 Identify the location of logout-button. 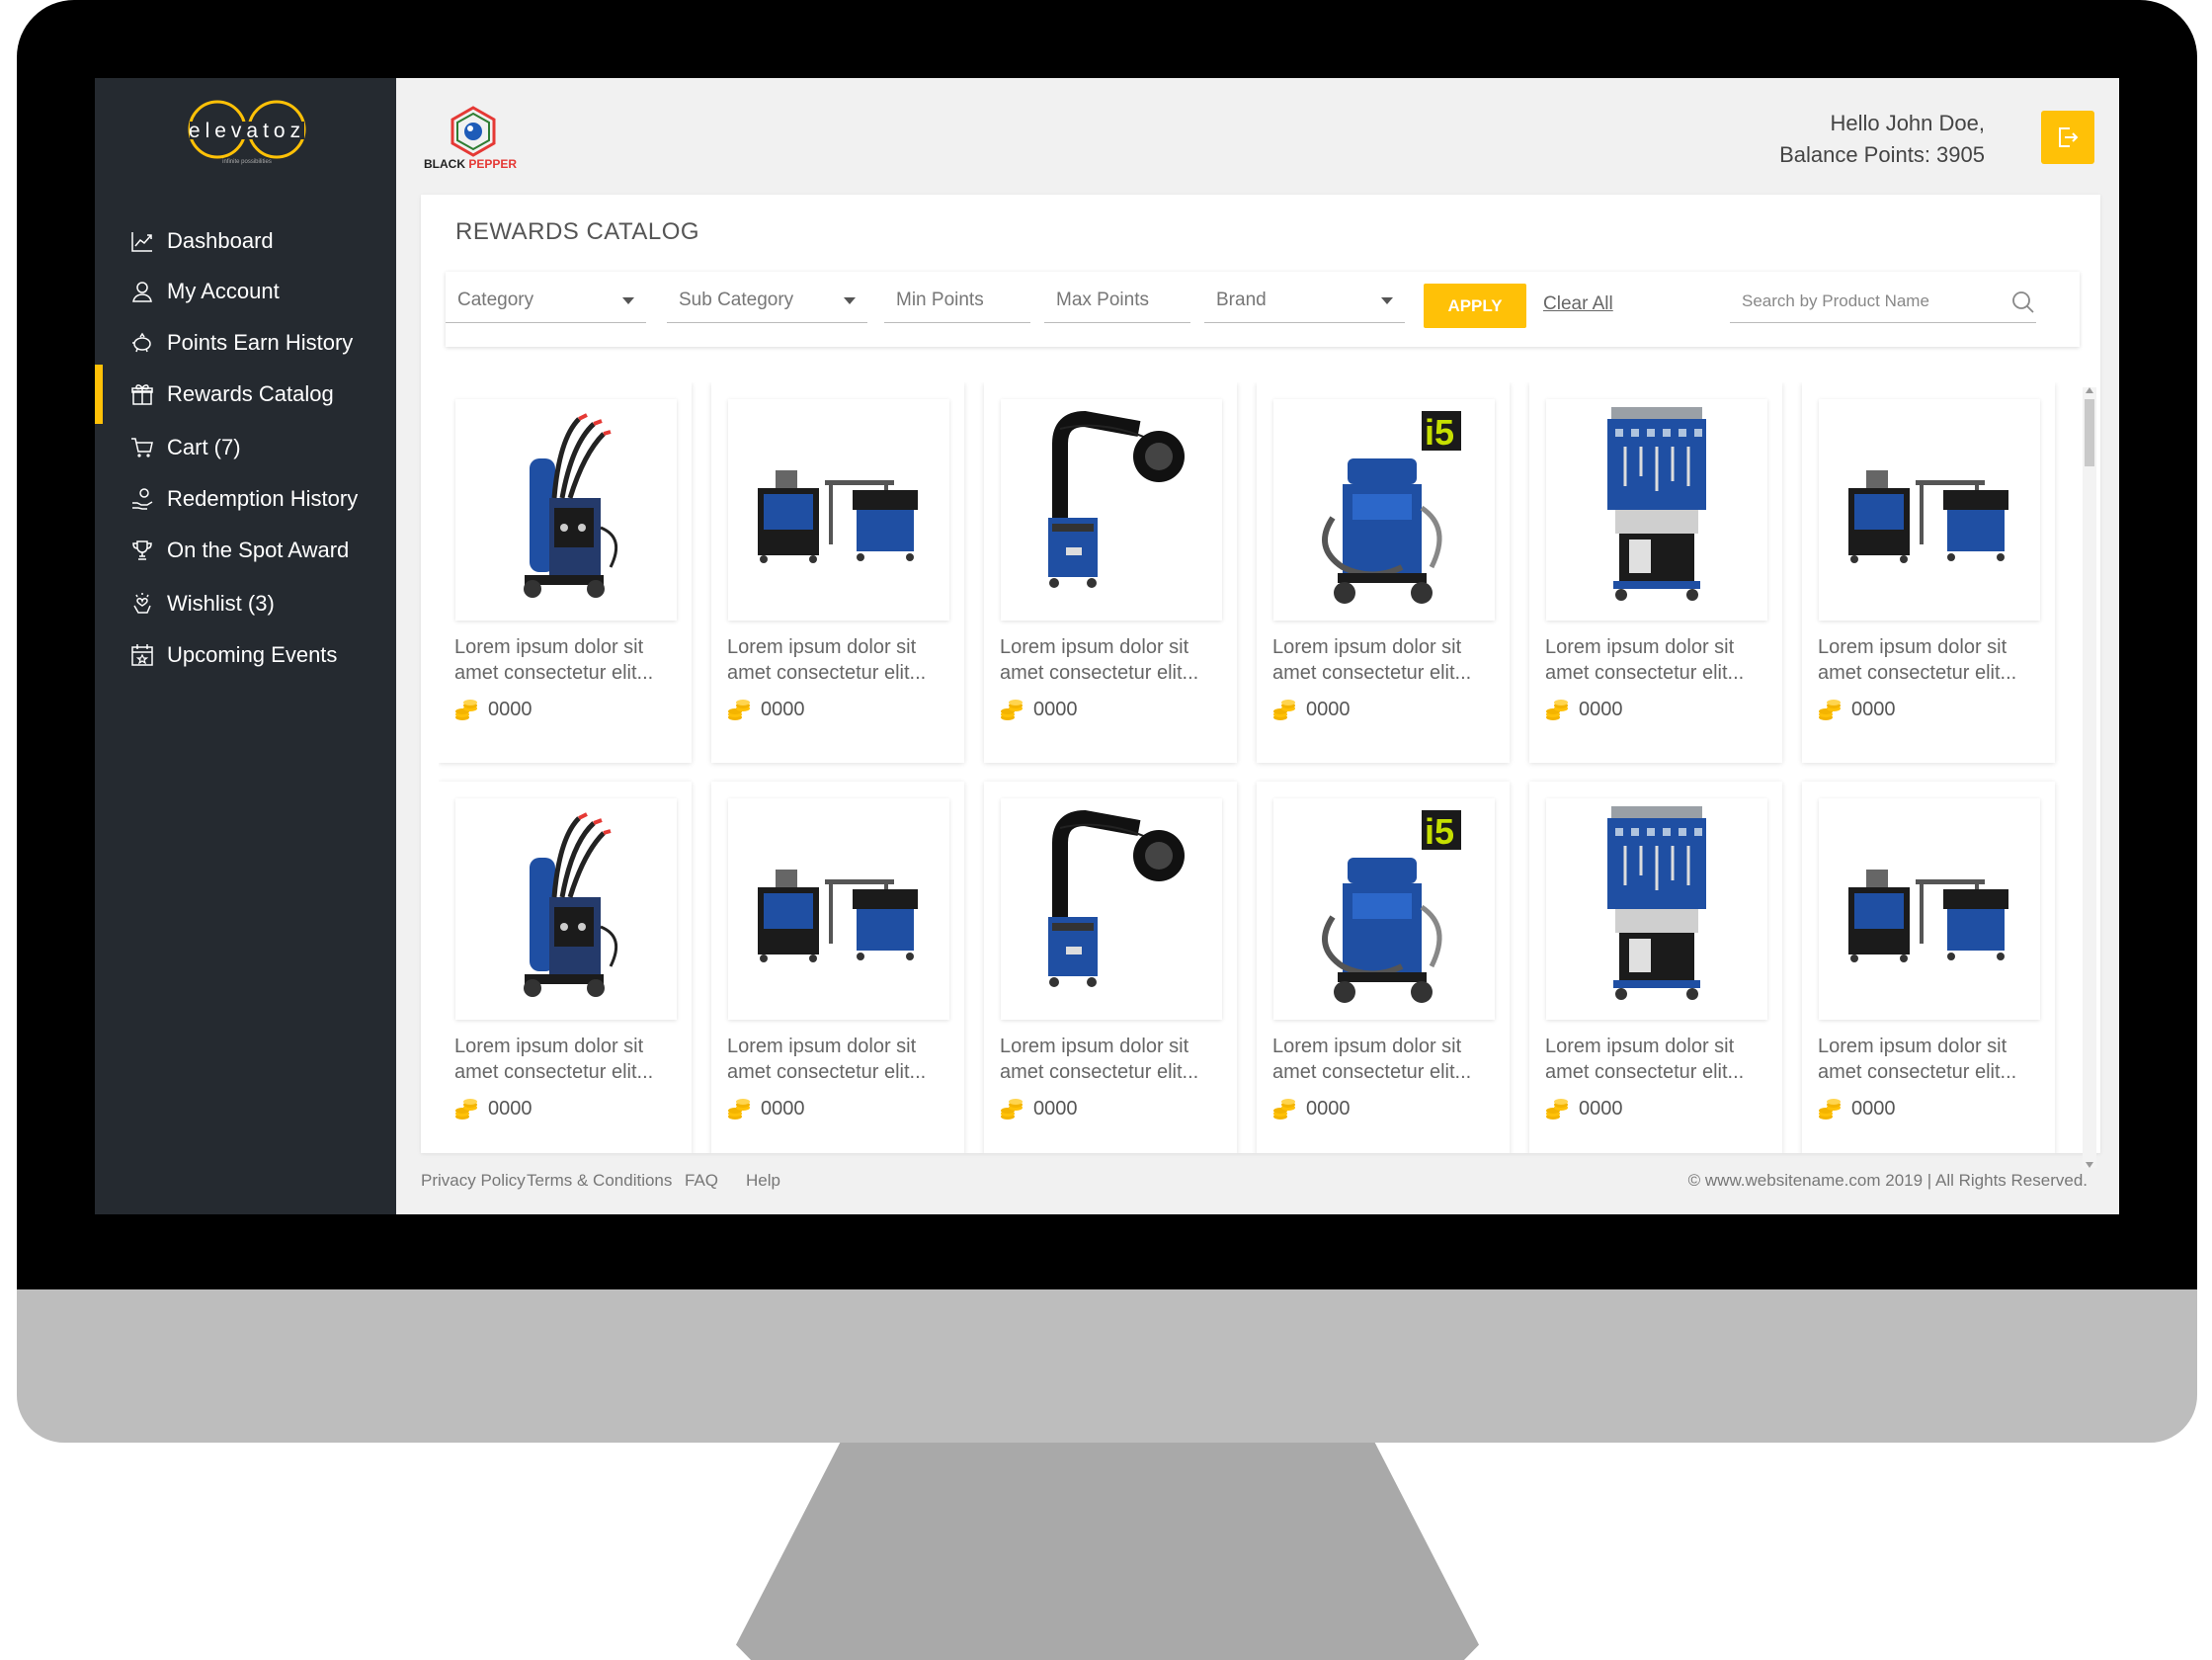
(2067, 137).